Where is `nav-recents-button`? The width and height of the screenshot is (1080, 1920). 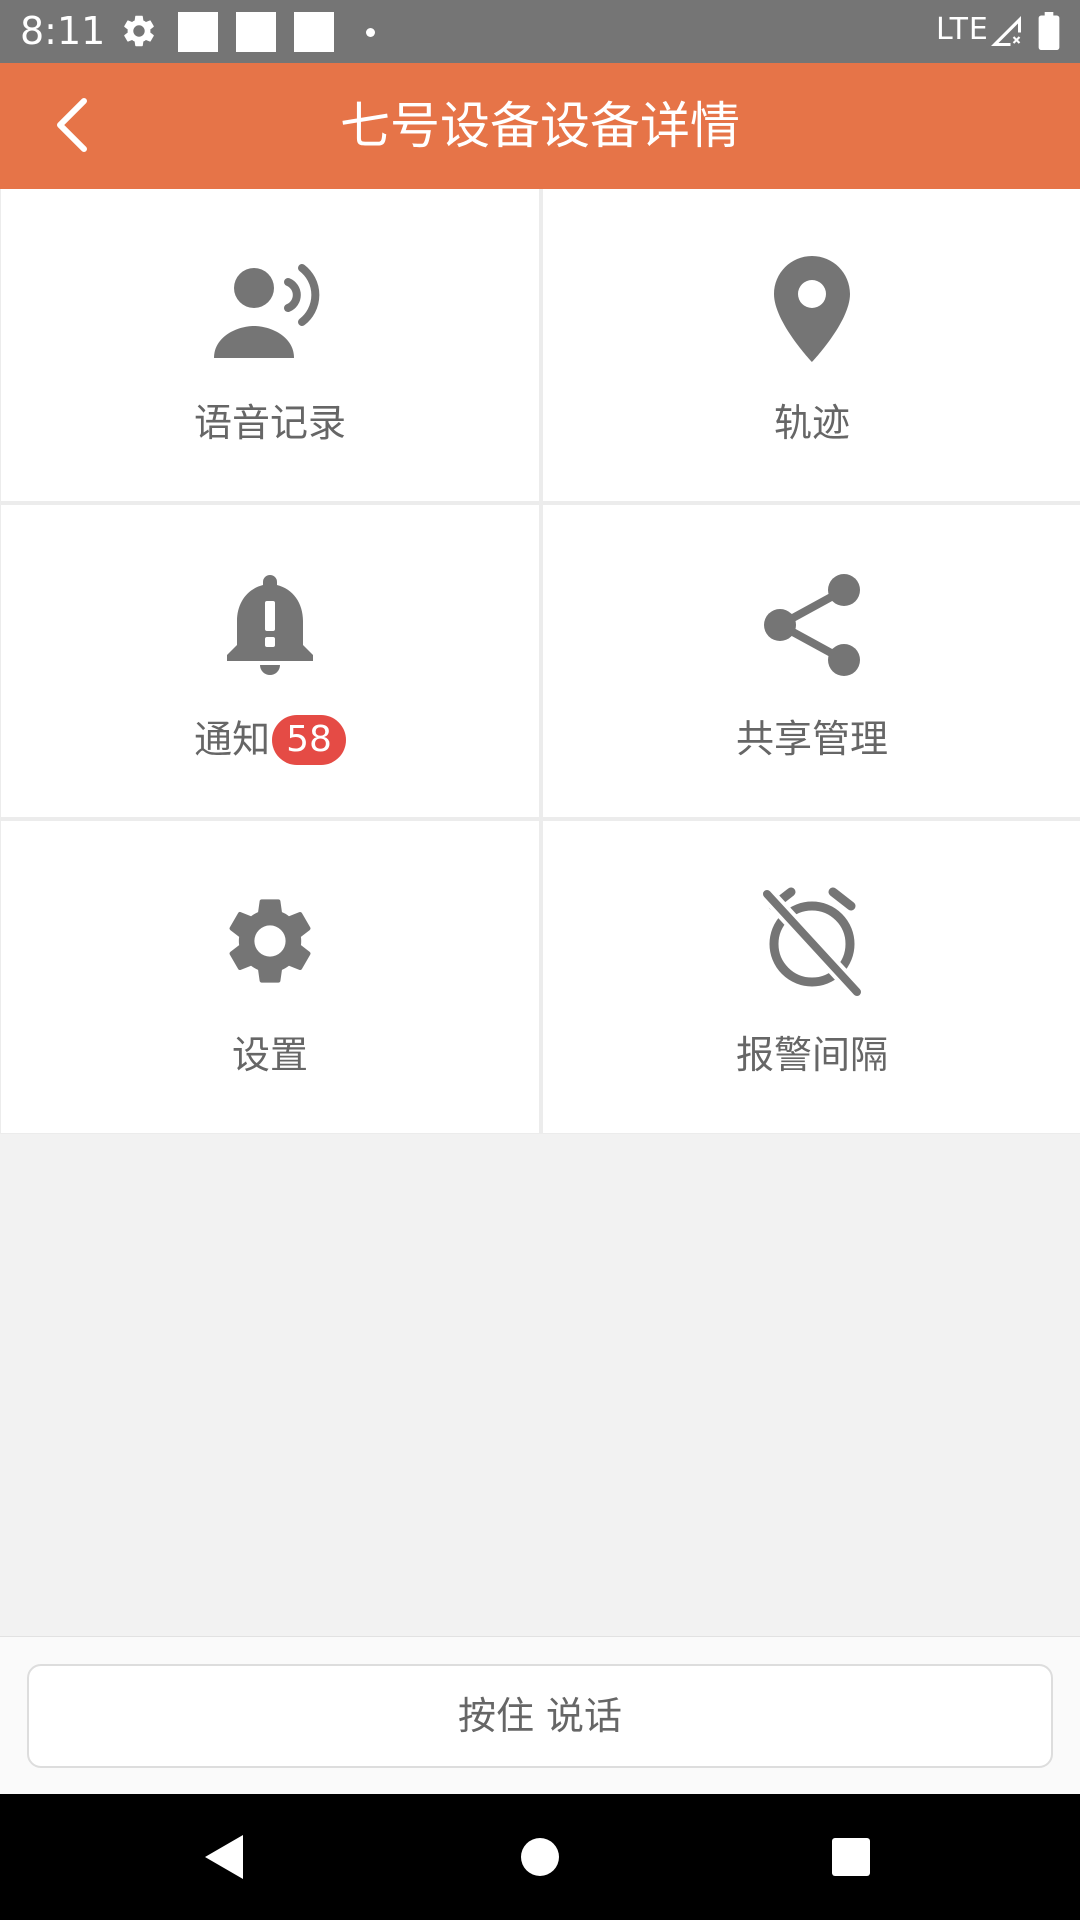 nav-recents-button is located at coordinates (851, 1857).